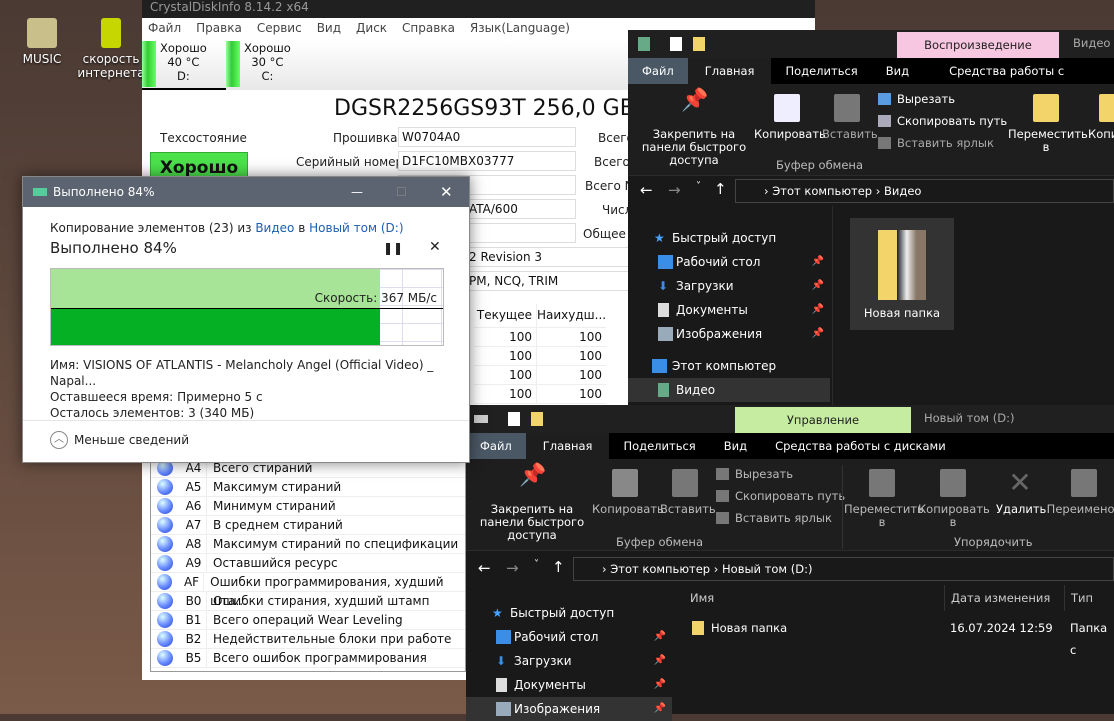 This screenshot has height=721, width=1114. What do you see at coordinates (823, 420) in the screenshot?
I see `context-tab-manage: Управление` at bounding box center [823, 420].